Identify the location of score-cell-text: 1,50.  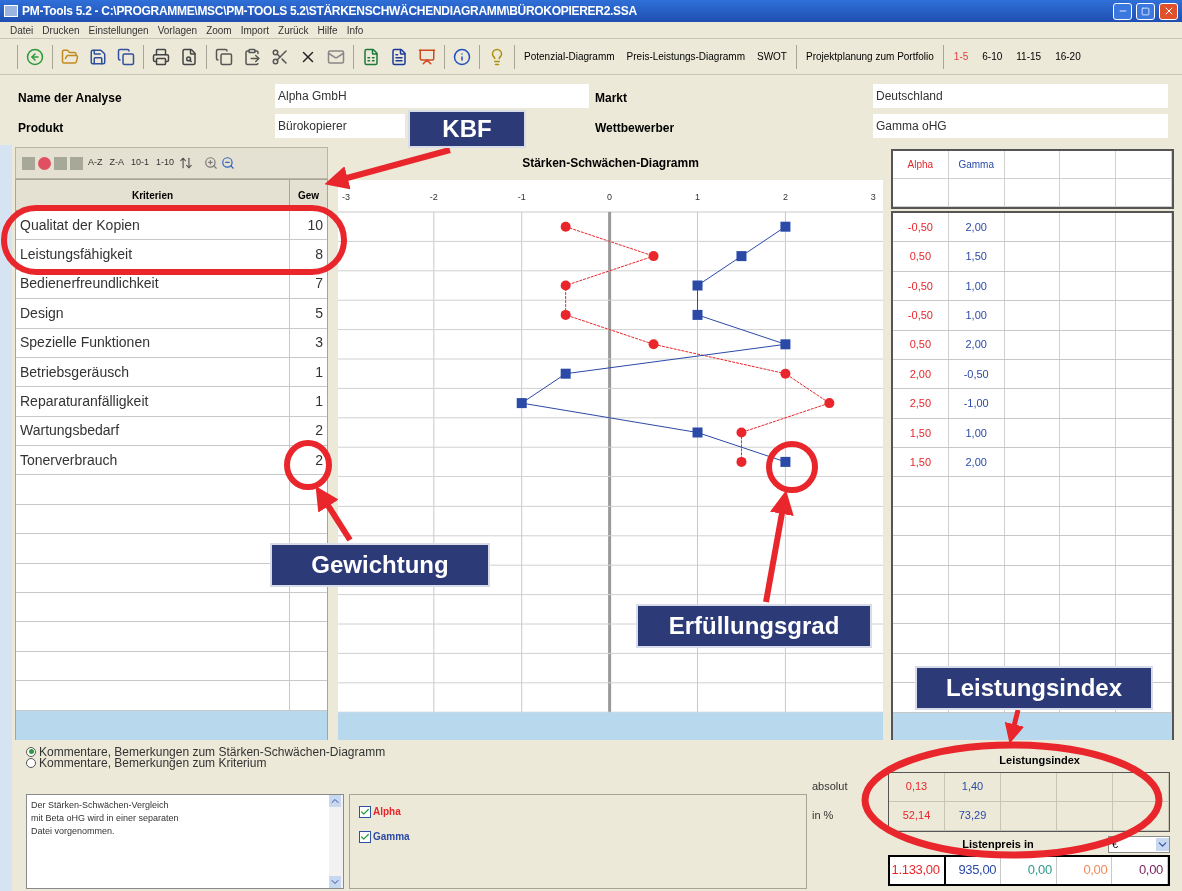
(976, 257).